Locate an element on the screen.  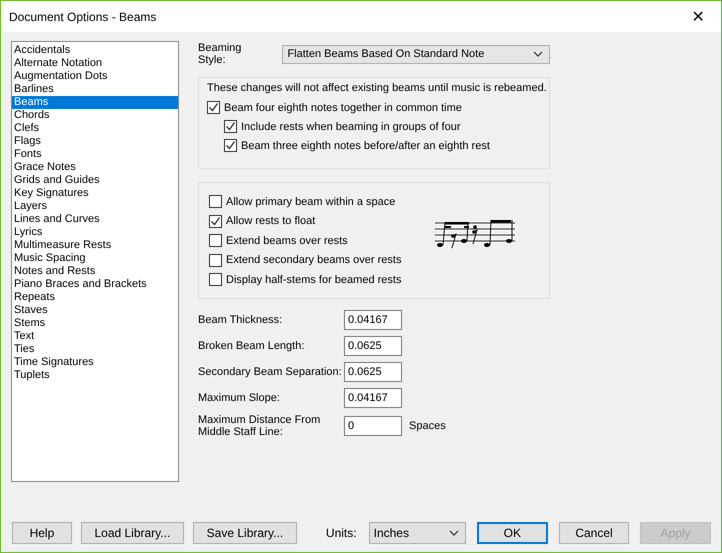
checkbox-label: Allow primary beam within a space is located at coordinates (311, 202).